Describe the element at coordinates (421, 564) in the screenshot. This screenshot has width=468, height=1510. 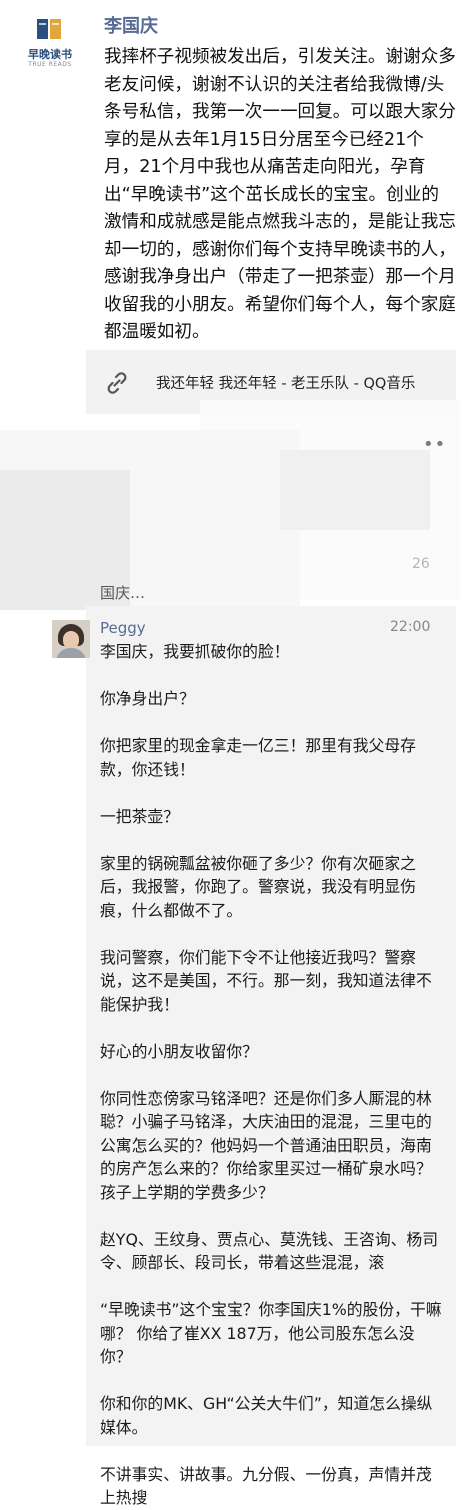
I see `partial-timestamp: 26` at that location.